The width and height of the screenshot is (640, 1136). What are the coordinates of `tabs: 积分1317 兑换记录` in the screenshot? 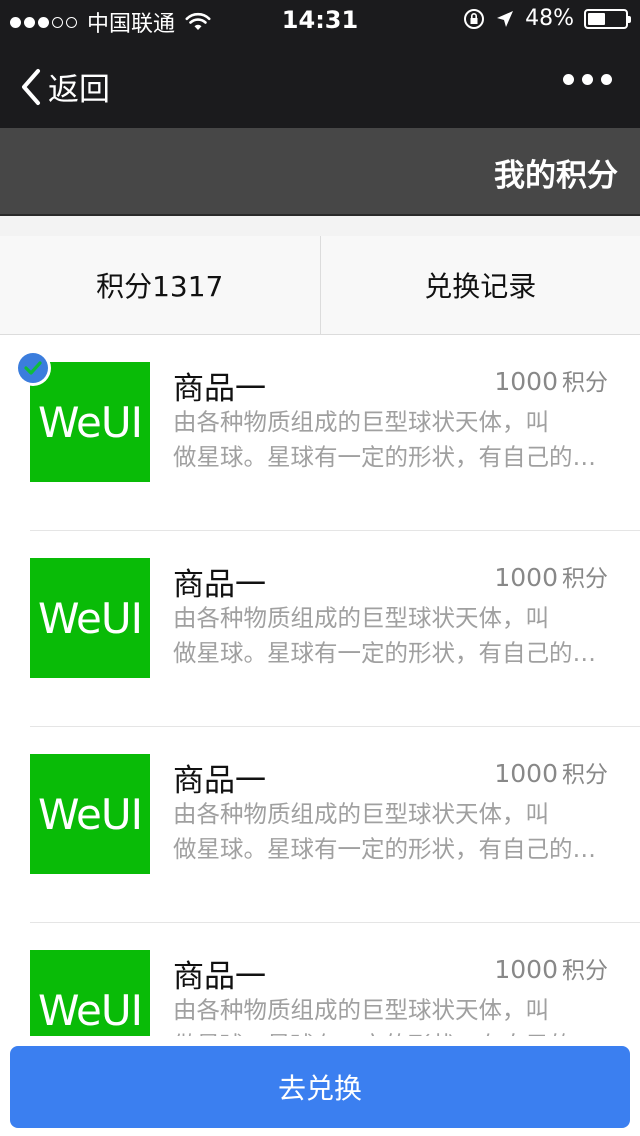 It's located at (320, 285).